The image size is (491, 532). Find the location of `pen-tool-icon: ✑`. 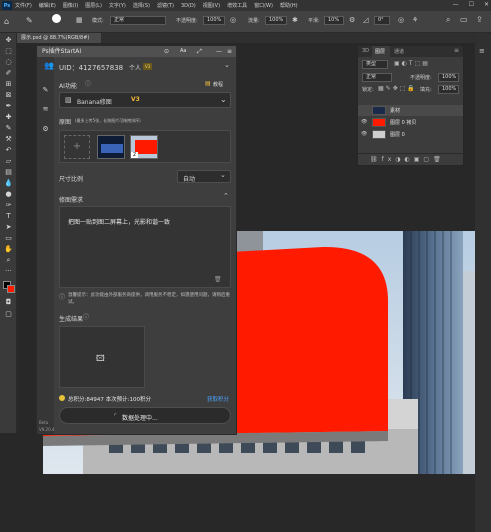

pen-tool-icon: ✑ is located at coordinates (8, 205).